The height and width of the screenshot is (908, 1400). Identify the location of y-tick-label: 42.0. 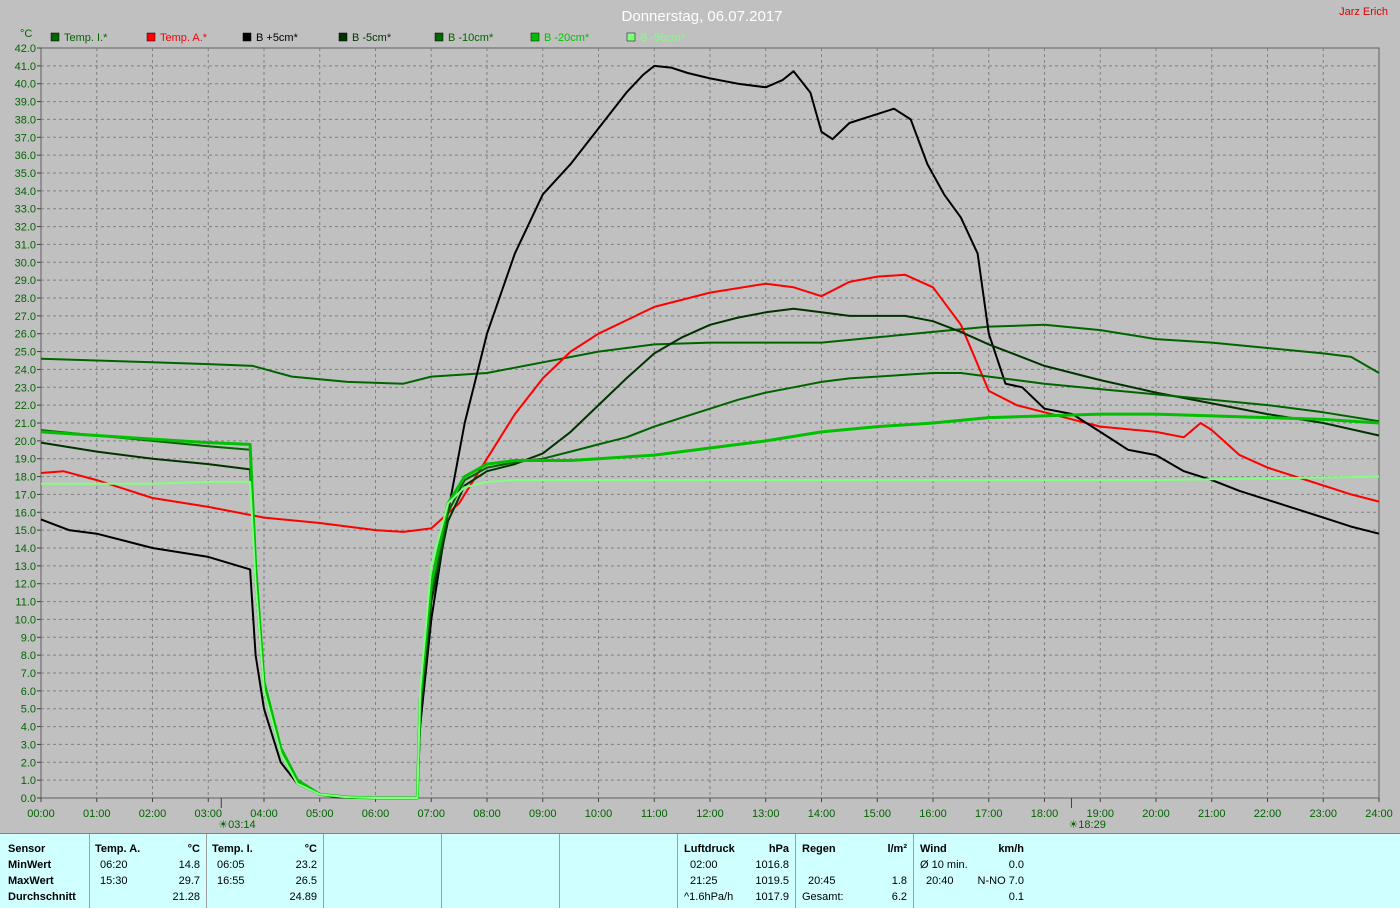
(25, 49).